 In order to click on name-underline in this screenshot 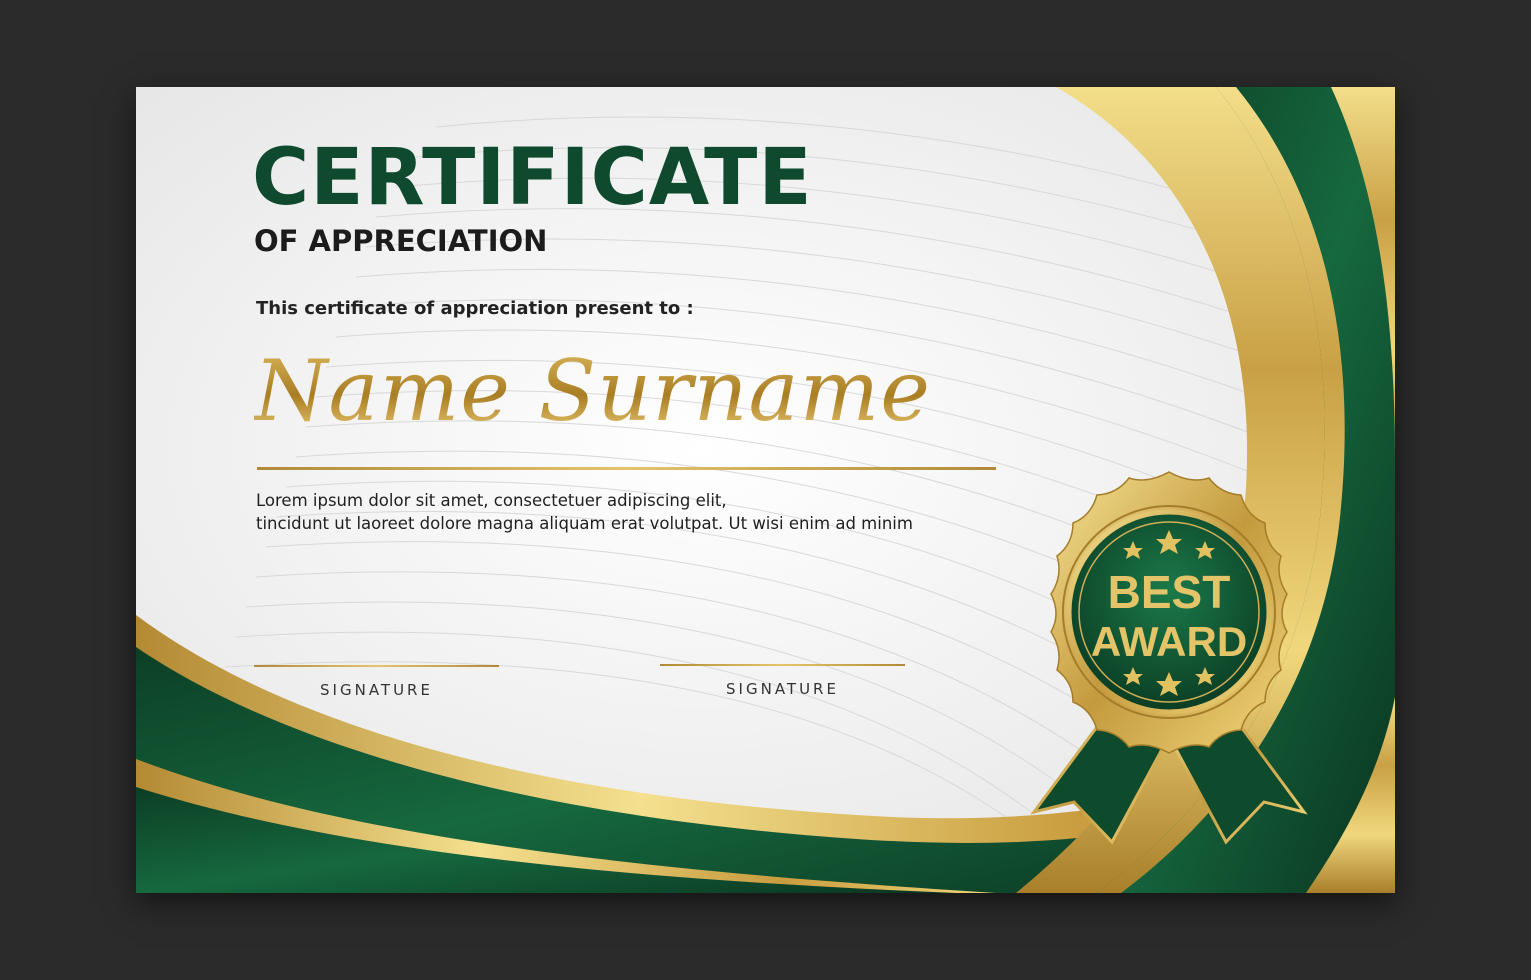, I will do `click(626, 468)`.